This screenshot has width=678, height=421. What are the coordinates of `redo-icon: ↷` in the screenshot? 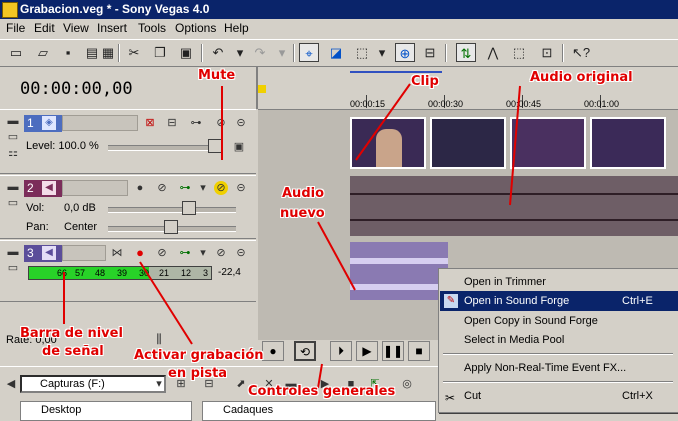 It's located at (260, 52).